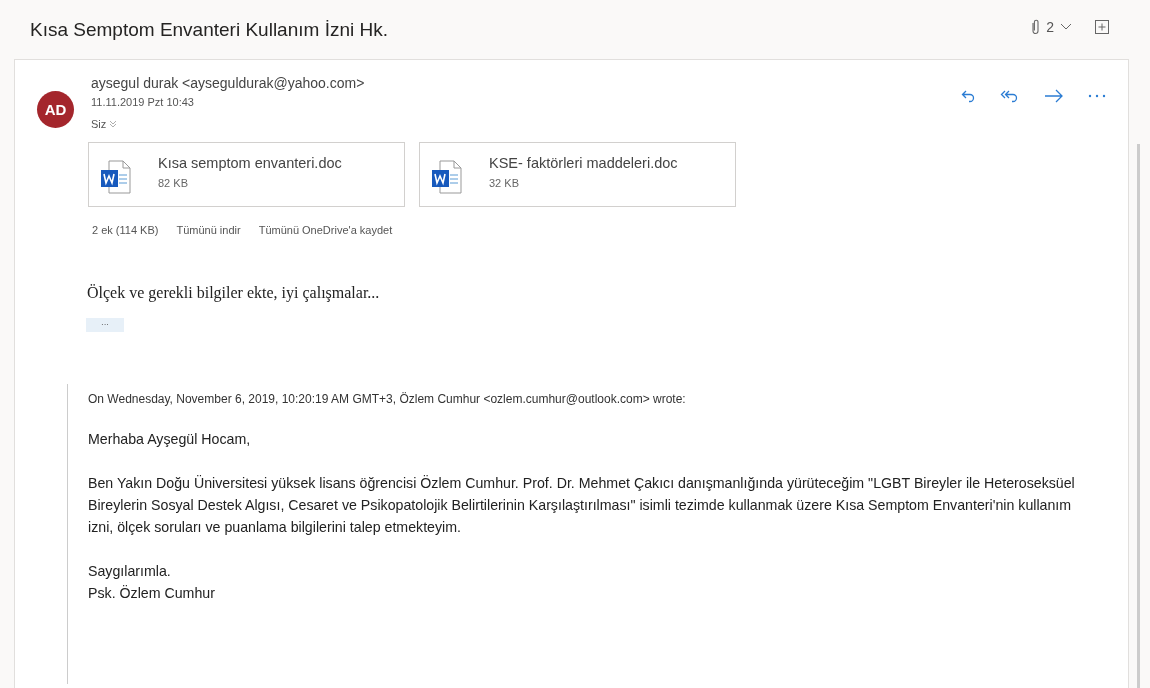  What do you see at coordinates (152, 593) in the screenshot?
I see `quoted-text: Psk. Özlem Cumhur` at bounding box center [152, 593].